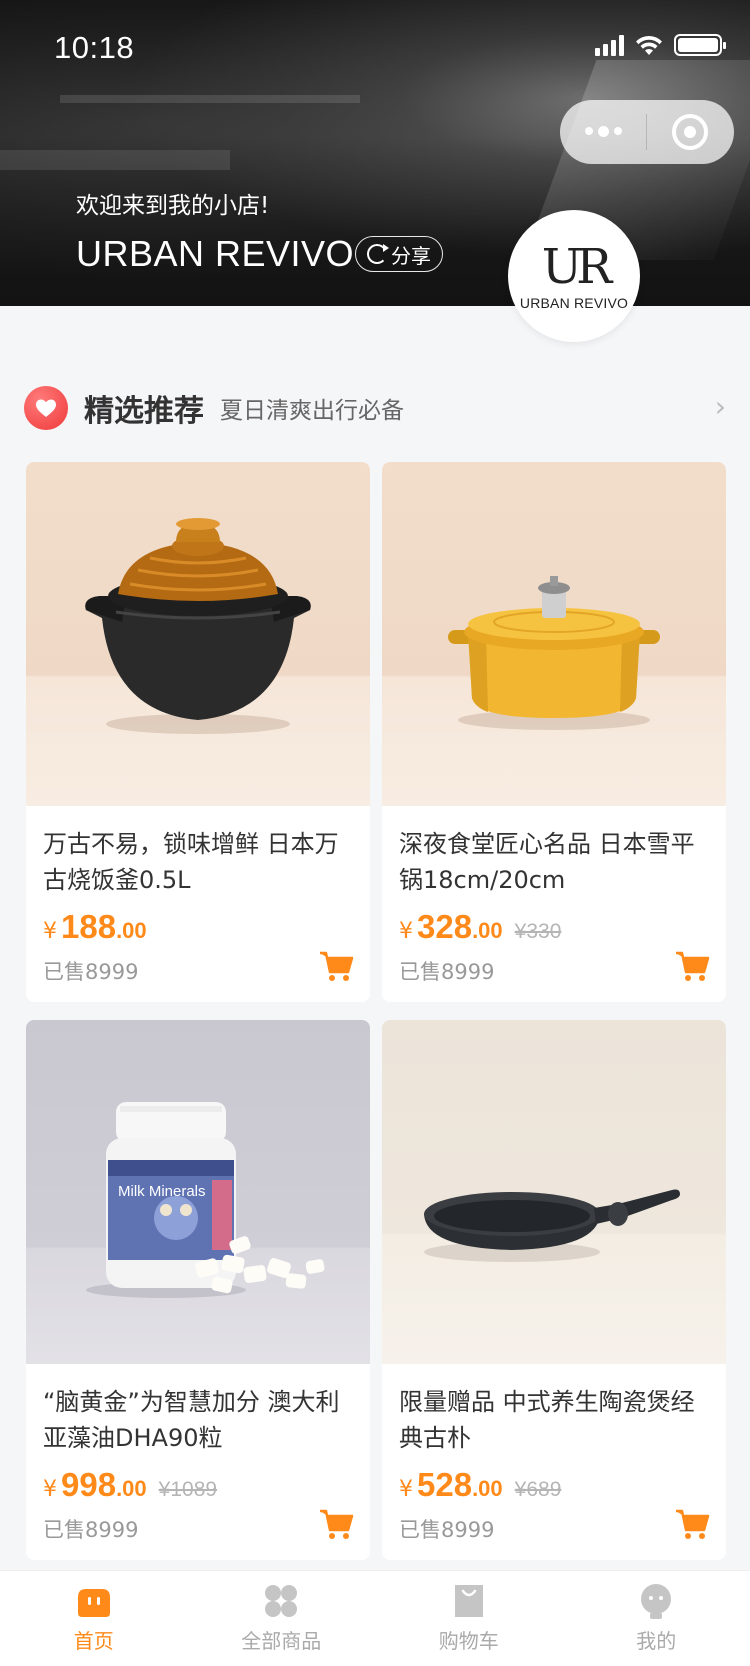 This screenshot has width=750, height=1666. I want to click on welcome-text: 欢迎来到我的小店!, so click(173, 206).